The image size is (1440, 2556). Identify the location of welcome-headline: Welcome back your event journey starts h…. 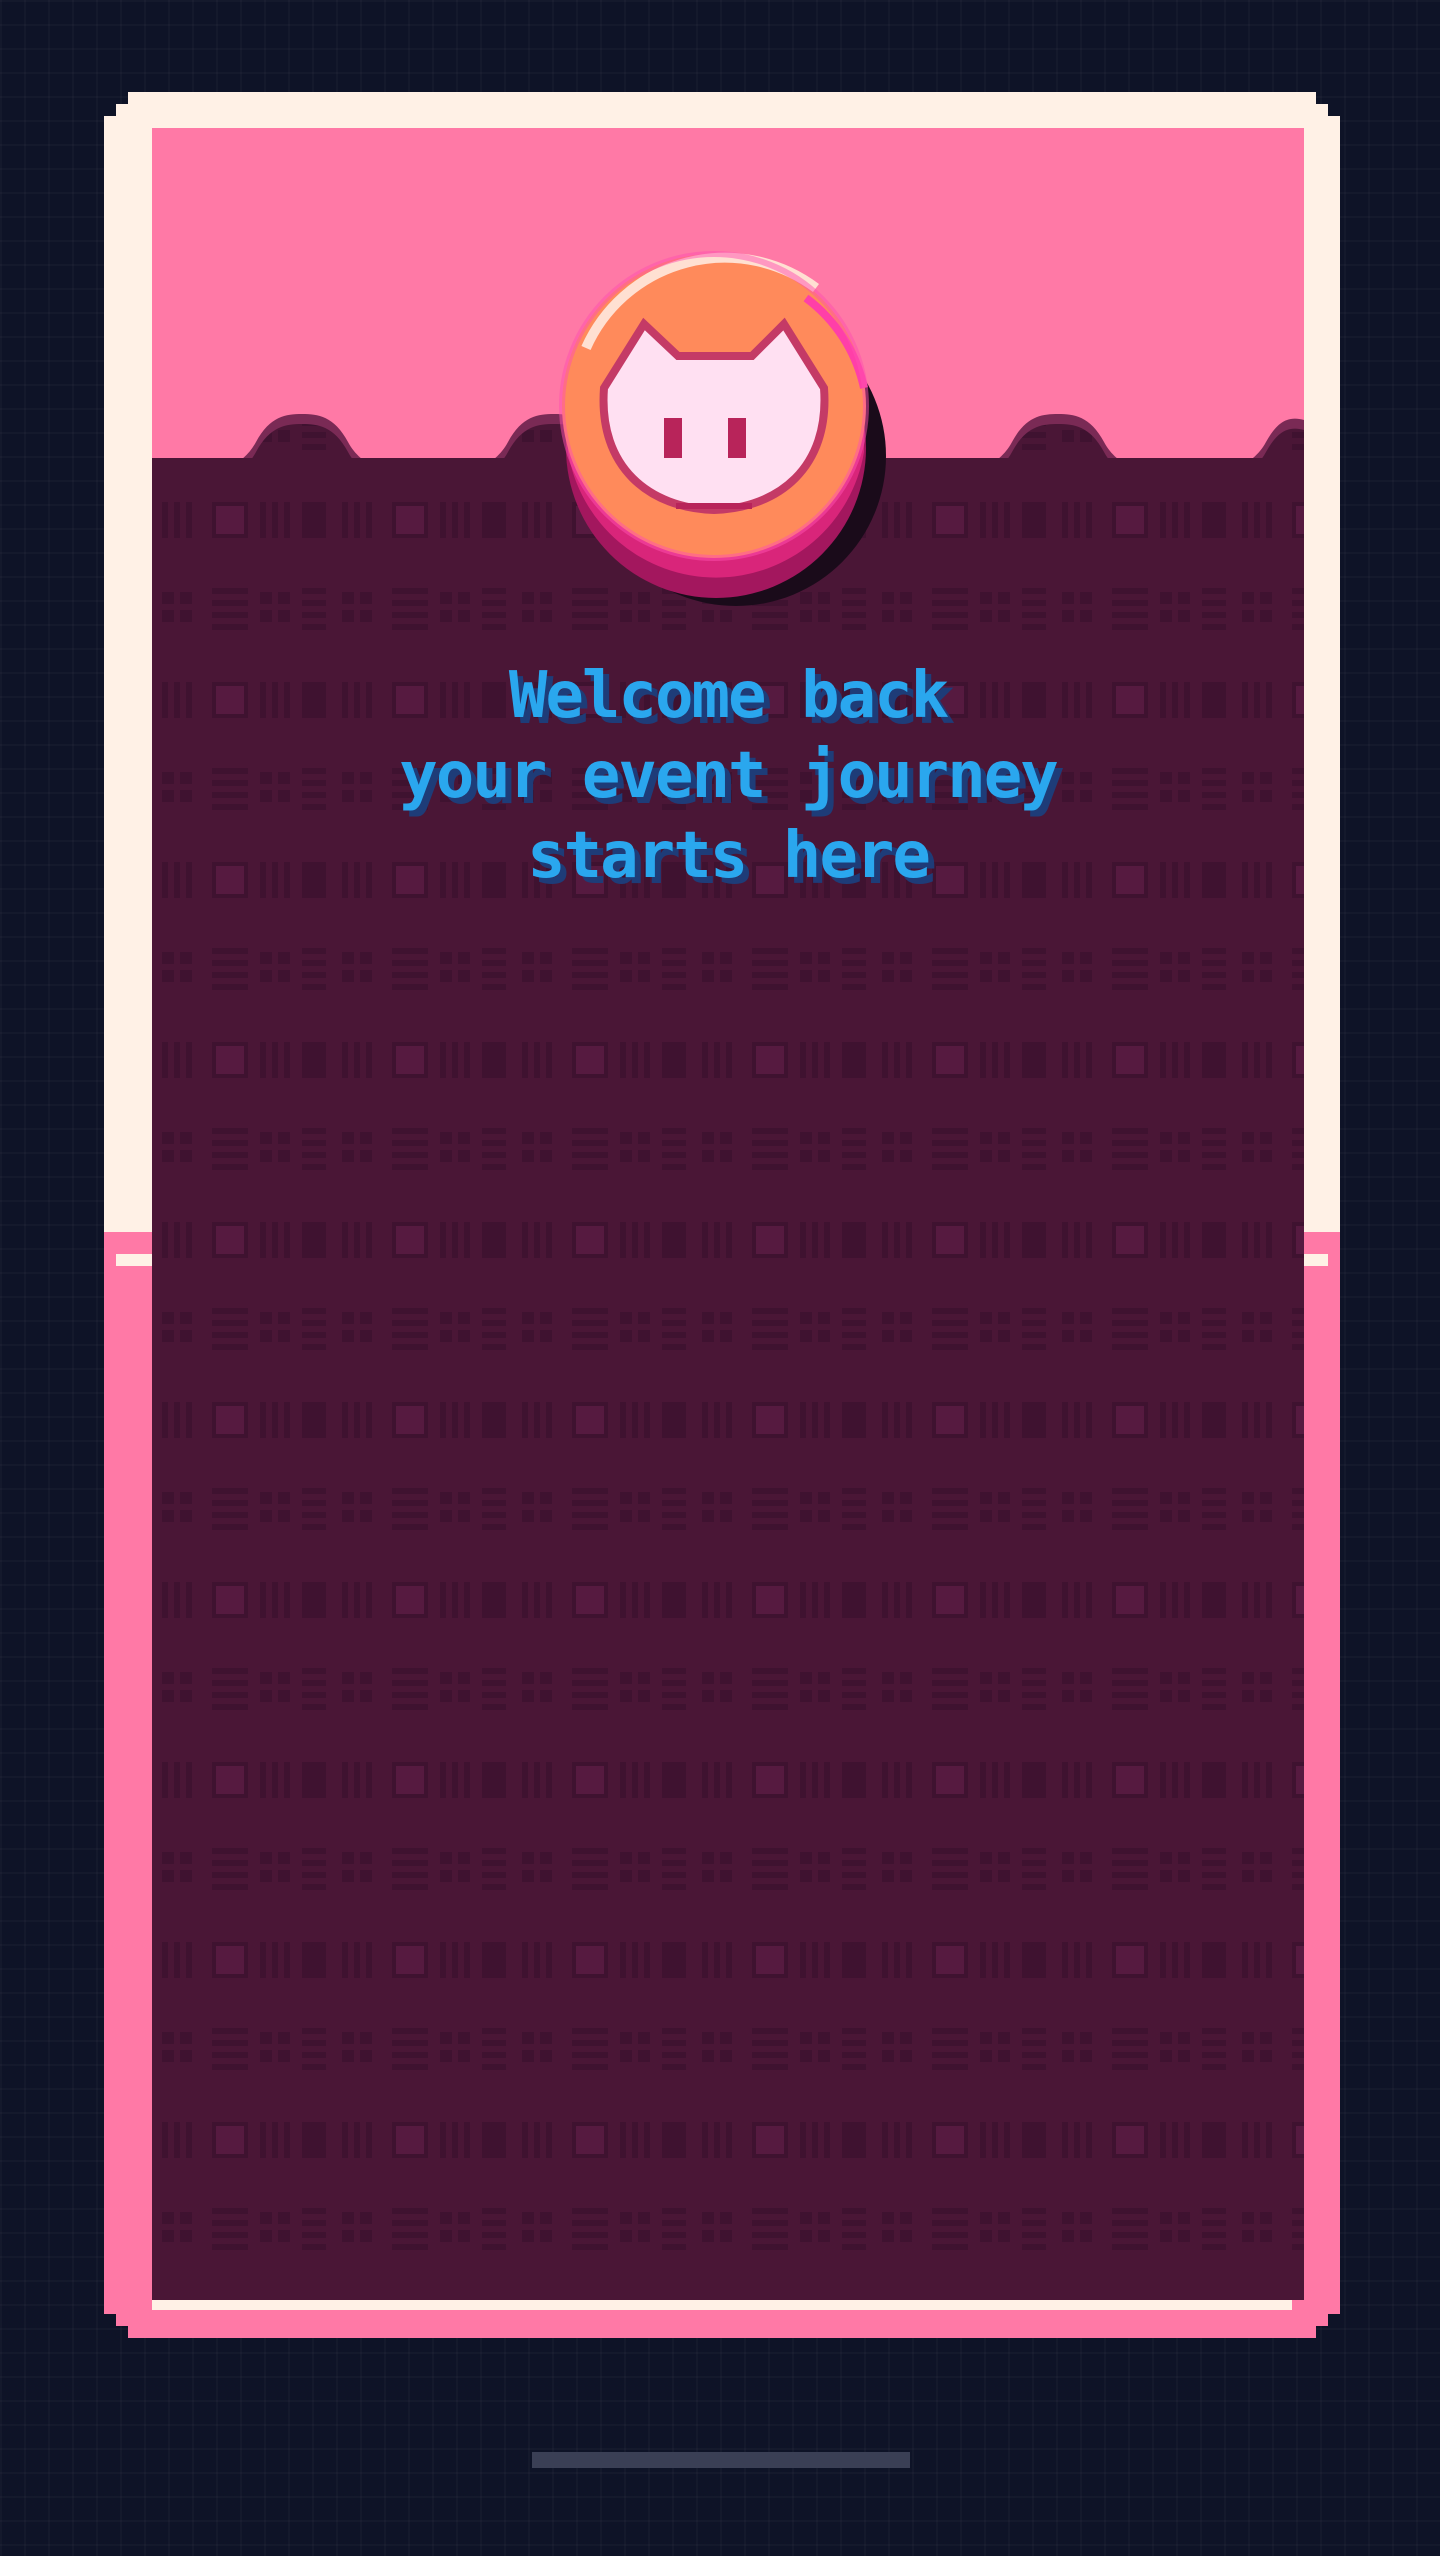
(728, 776).